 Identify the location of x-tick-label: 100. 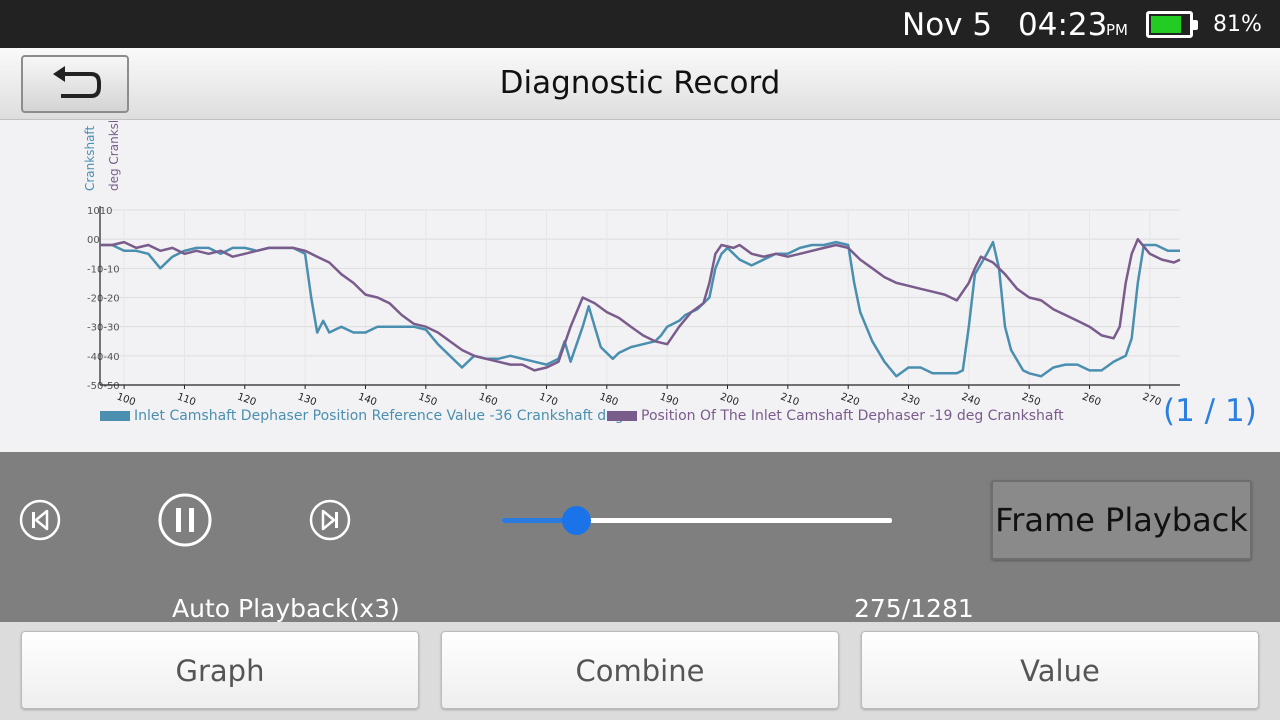
(126, 399).